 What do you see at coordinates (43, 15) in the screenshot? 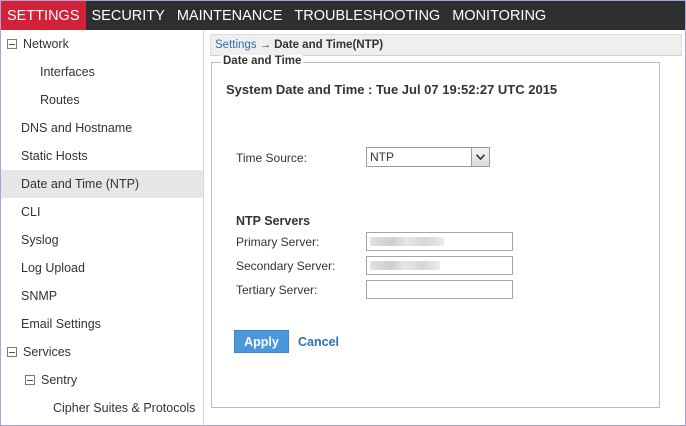
I see `tab-settings: SETTINGS` at bounding box center [43, 15].